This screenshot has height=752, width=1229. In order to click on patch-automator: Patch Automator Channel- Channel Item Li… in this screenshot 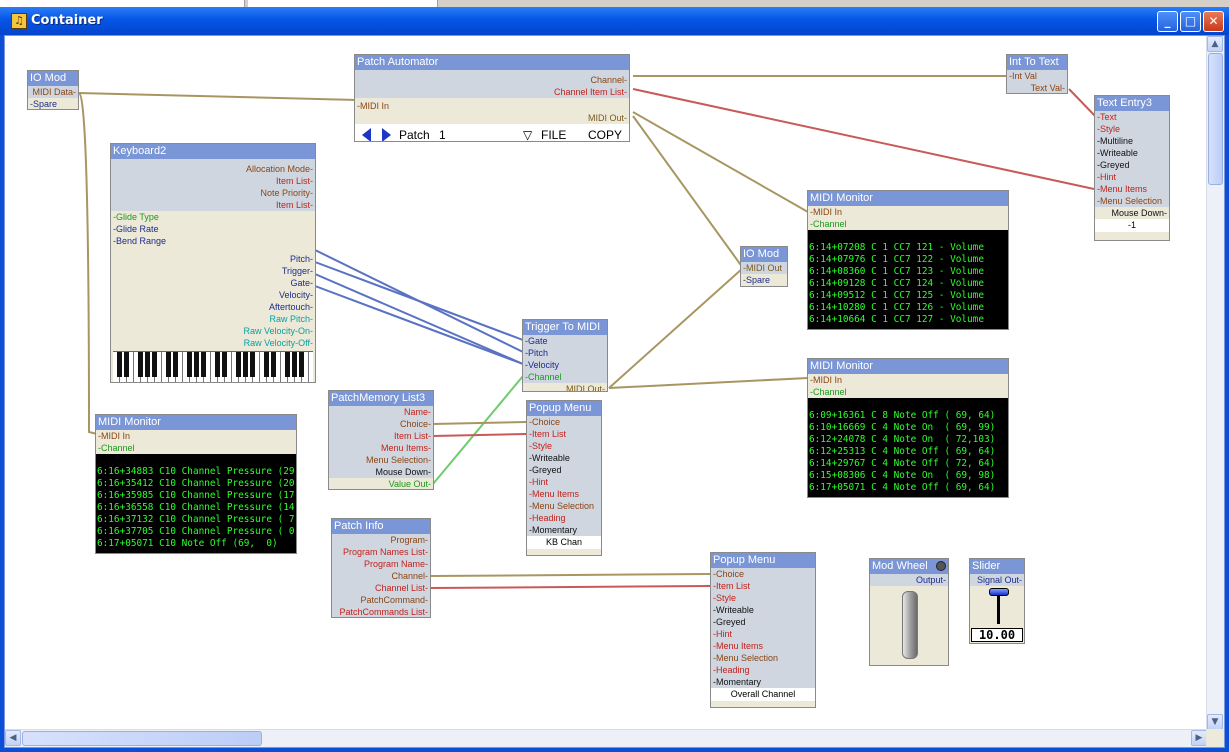, I will do `click(492, 98)`.